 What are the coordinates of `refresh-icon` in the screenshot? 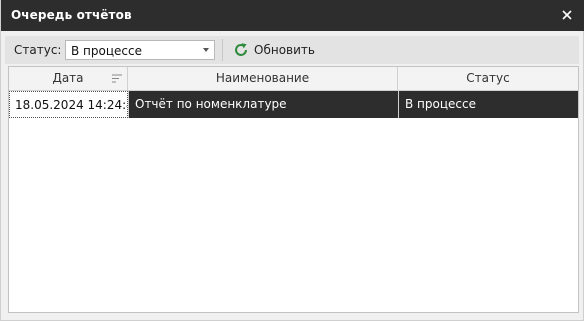 It's located at (241, 49).